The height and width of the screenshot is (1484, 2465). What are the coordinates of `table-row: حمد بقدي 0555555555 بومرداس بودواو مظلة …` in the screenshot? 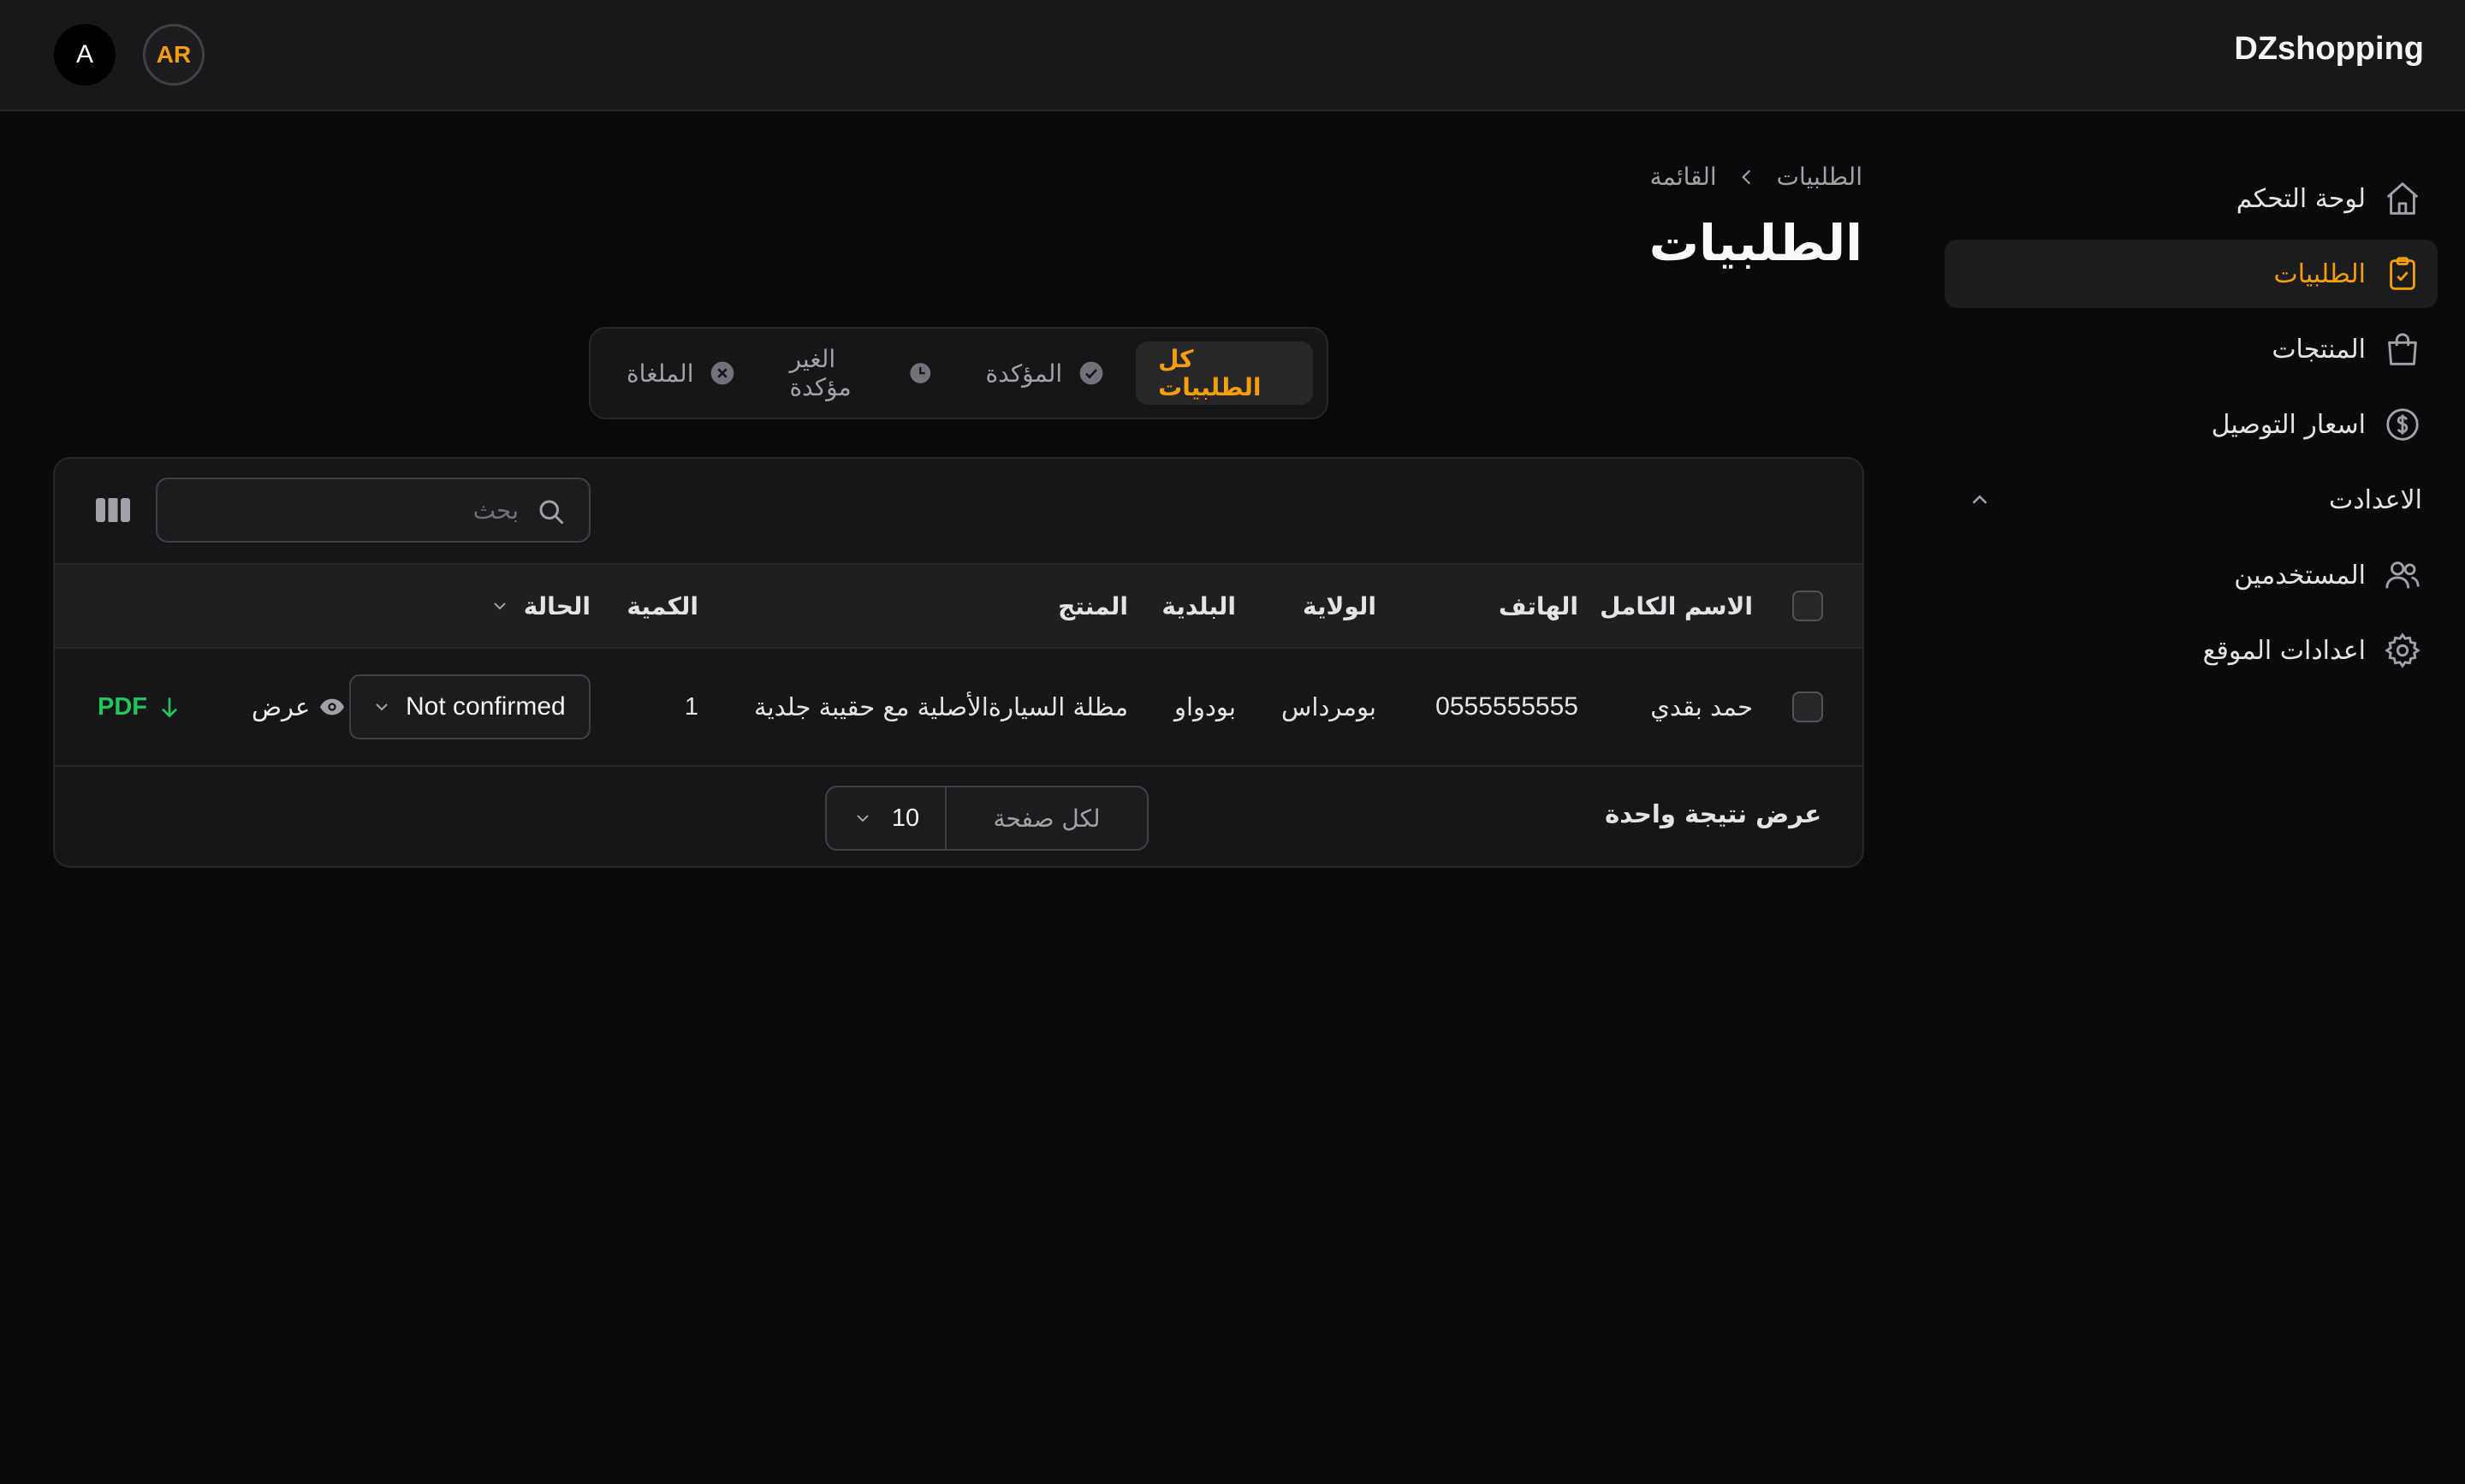 It's located at (958, 708).